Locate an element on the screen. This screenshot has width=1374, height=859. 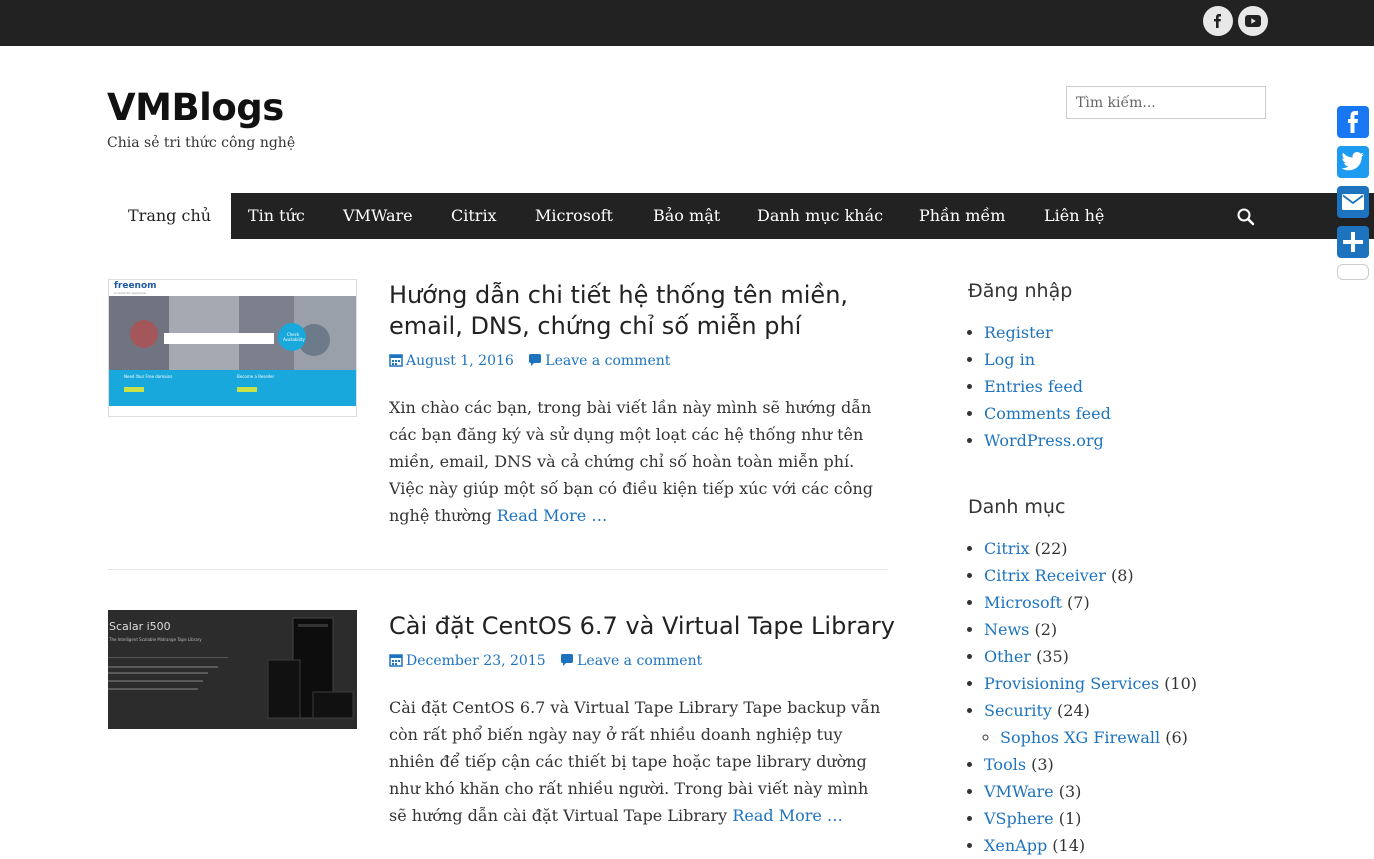
list-item: Comments feed is located at coordinates (1047, 413).